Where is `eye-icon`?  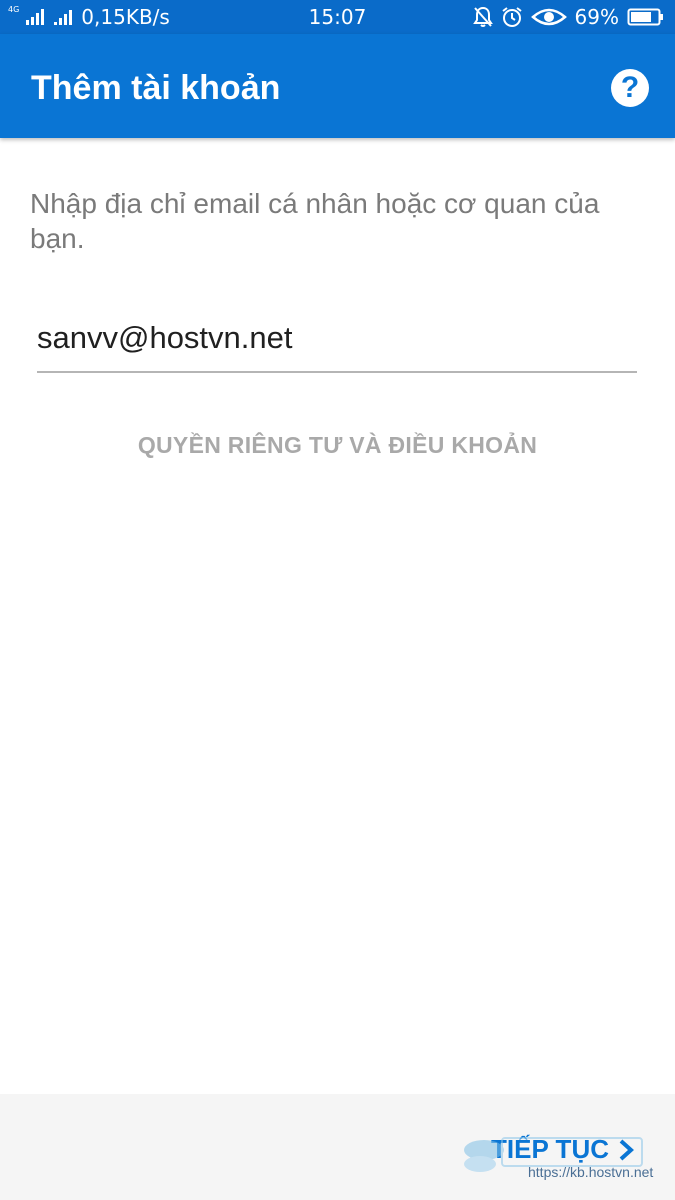
eye-icon is located at coordinates (548, 17).